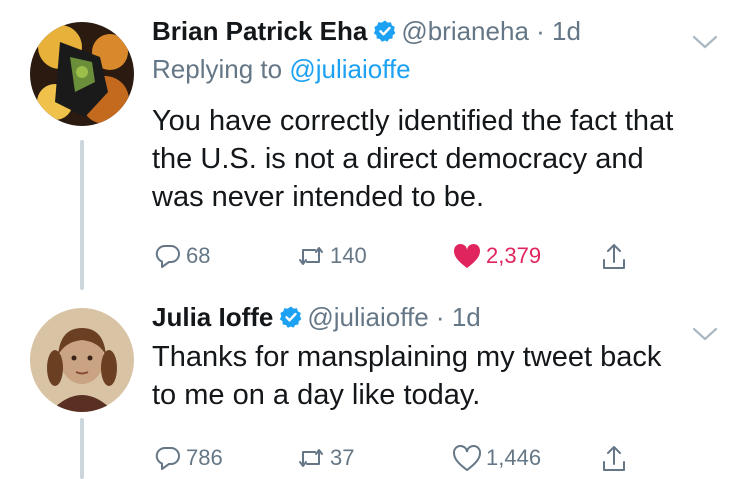 The height and width of the screenshot is (479, 750). What do you see at coordinates (514, 255) in the screenshot?
I see `like-count: 2,379` at bounding box center [514, 255].